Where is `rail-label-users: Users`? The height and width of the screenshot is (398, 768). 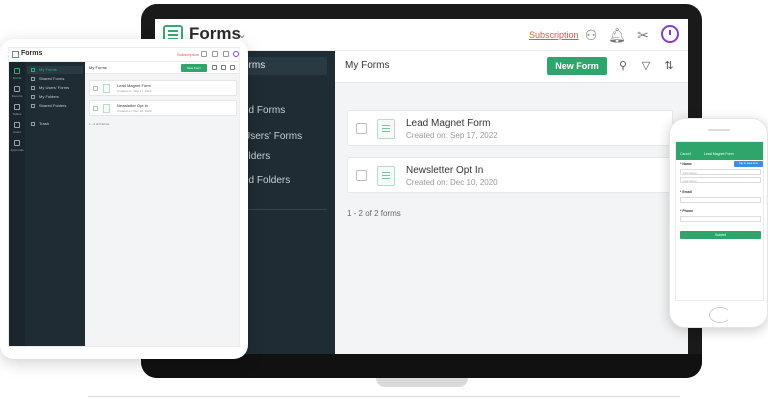
rail-label-users: Users is located at coordinates (17, 132).